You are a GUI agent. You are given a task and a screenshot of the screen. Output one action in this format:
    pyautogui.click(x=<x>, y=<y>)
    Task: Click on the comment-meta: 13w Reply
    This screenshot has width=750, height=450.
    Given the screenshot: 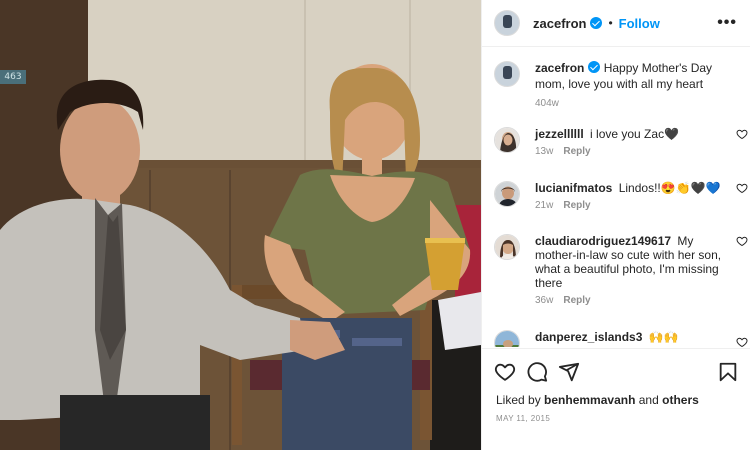 What is the action you would take?
    pyautogui.click(x=639, y=151)
    